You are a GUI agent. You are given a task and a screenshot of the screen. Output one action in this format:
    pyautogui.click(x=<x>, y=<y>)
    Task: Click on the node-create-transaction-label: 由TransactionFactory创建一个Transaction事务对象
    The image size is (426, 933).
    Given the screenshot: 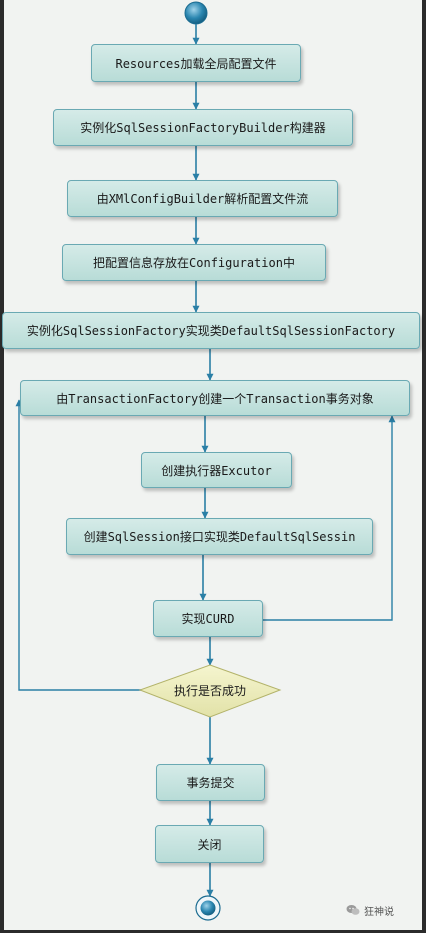 What is the action you would take?
    pyautogui.click(x=215, y=398)
    